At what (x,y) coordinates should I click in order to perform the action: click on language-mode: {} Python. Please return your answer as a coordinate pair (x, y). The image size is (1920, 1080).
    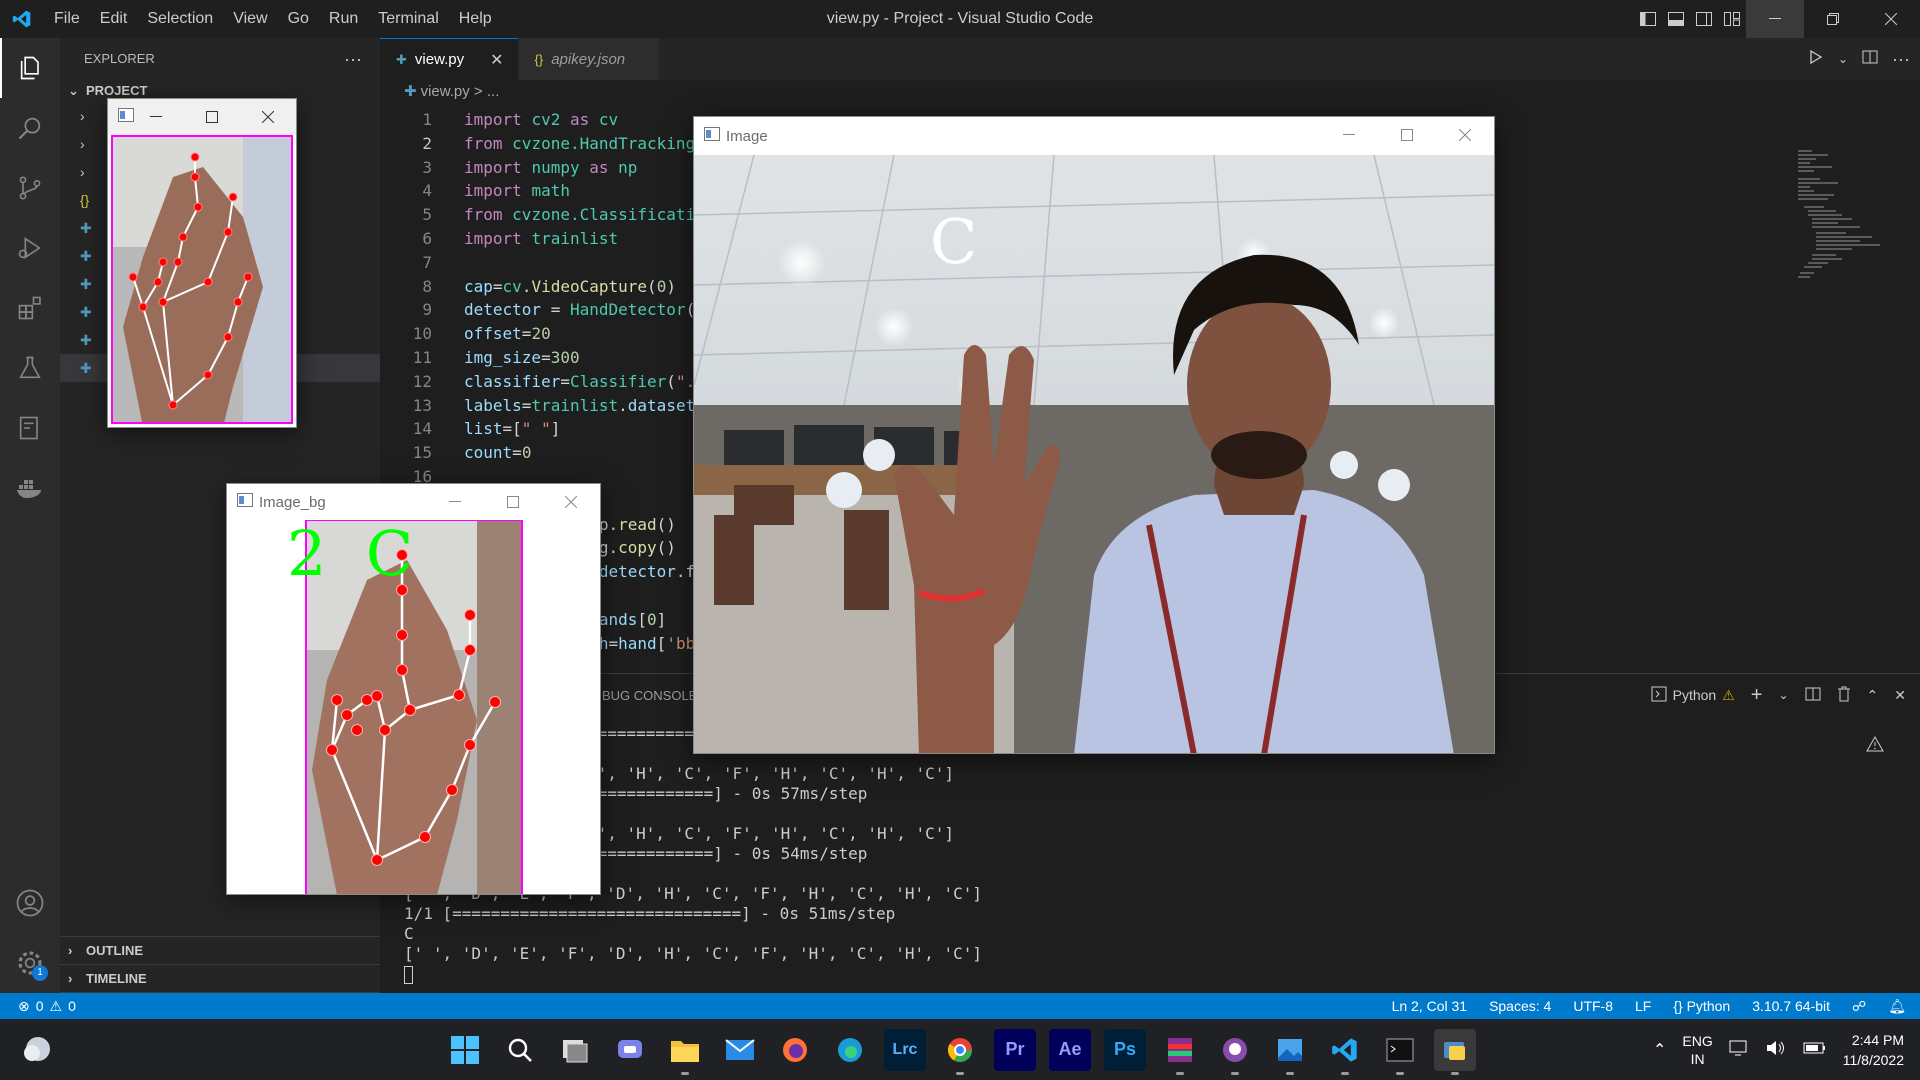
    Looking at the image, I should click on (1701, 1006).